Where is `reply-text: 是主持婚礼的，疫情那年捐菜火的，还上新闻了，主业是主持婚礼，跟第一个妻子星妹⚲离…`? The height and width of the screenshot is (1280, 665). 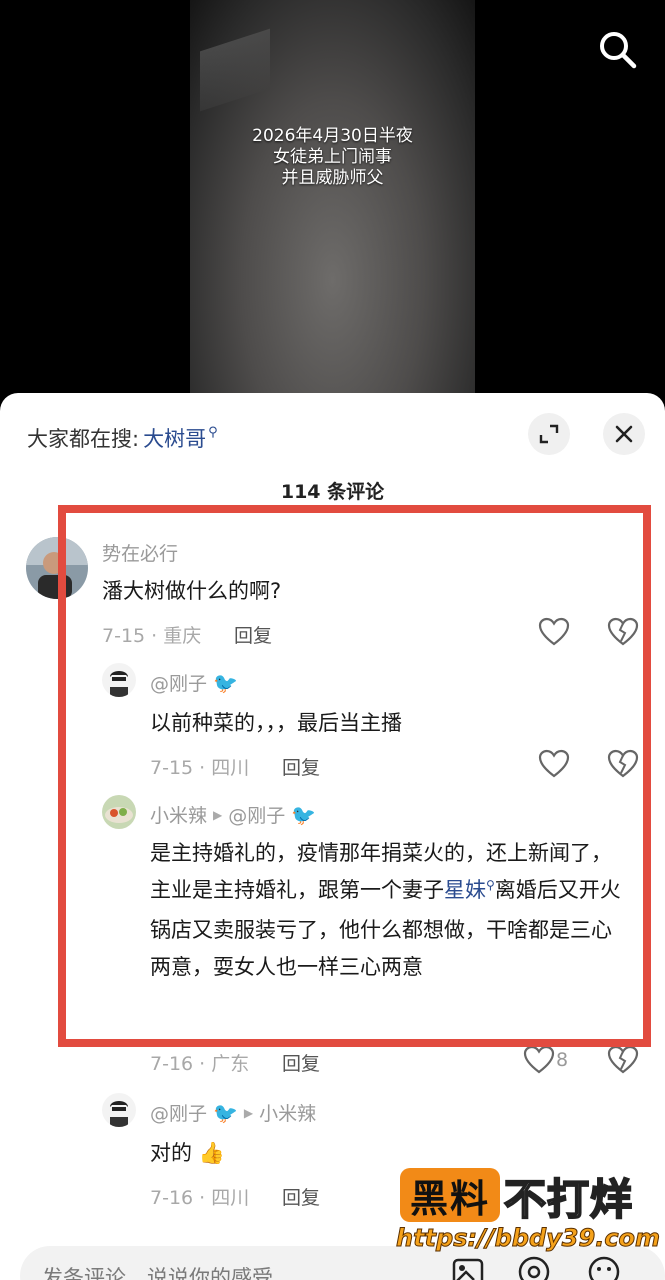
reply-text: 是主持婚礼的，疫情那年捐菜火的，还上新闻了，主业是主持婚礼，跟第一个妻子星妹⚲离… is located at coordinates (390, 910).